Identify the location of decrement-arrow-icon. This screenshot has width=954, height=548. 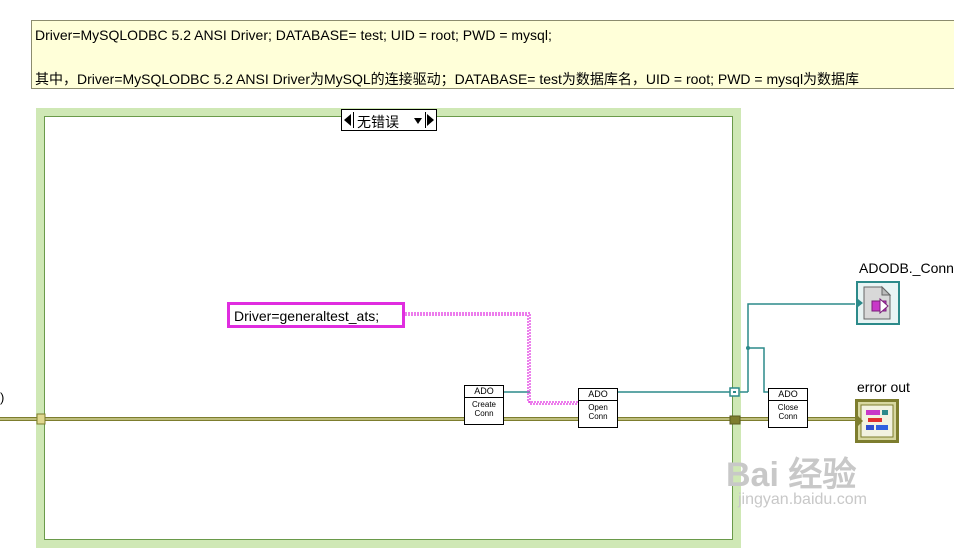
(347, 120).